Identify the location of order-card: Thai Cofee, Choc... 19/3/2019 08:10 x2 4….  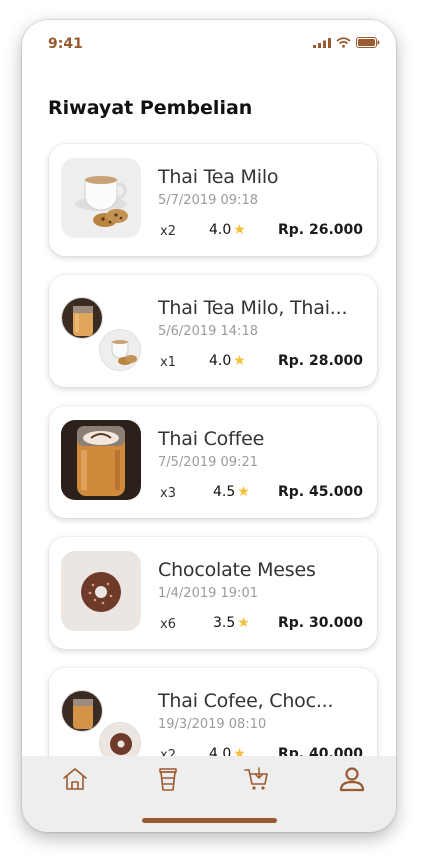
(213, 712).